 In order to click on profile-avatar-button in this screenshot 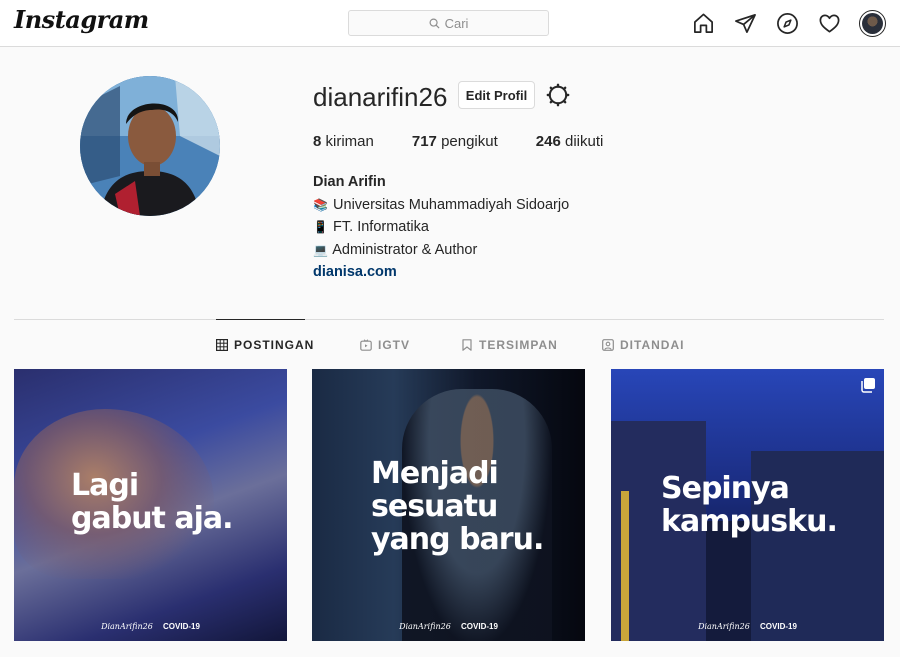, I will do `click(872, 23)`.